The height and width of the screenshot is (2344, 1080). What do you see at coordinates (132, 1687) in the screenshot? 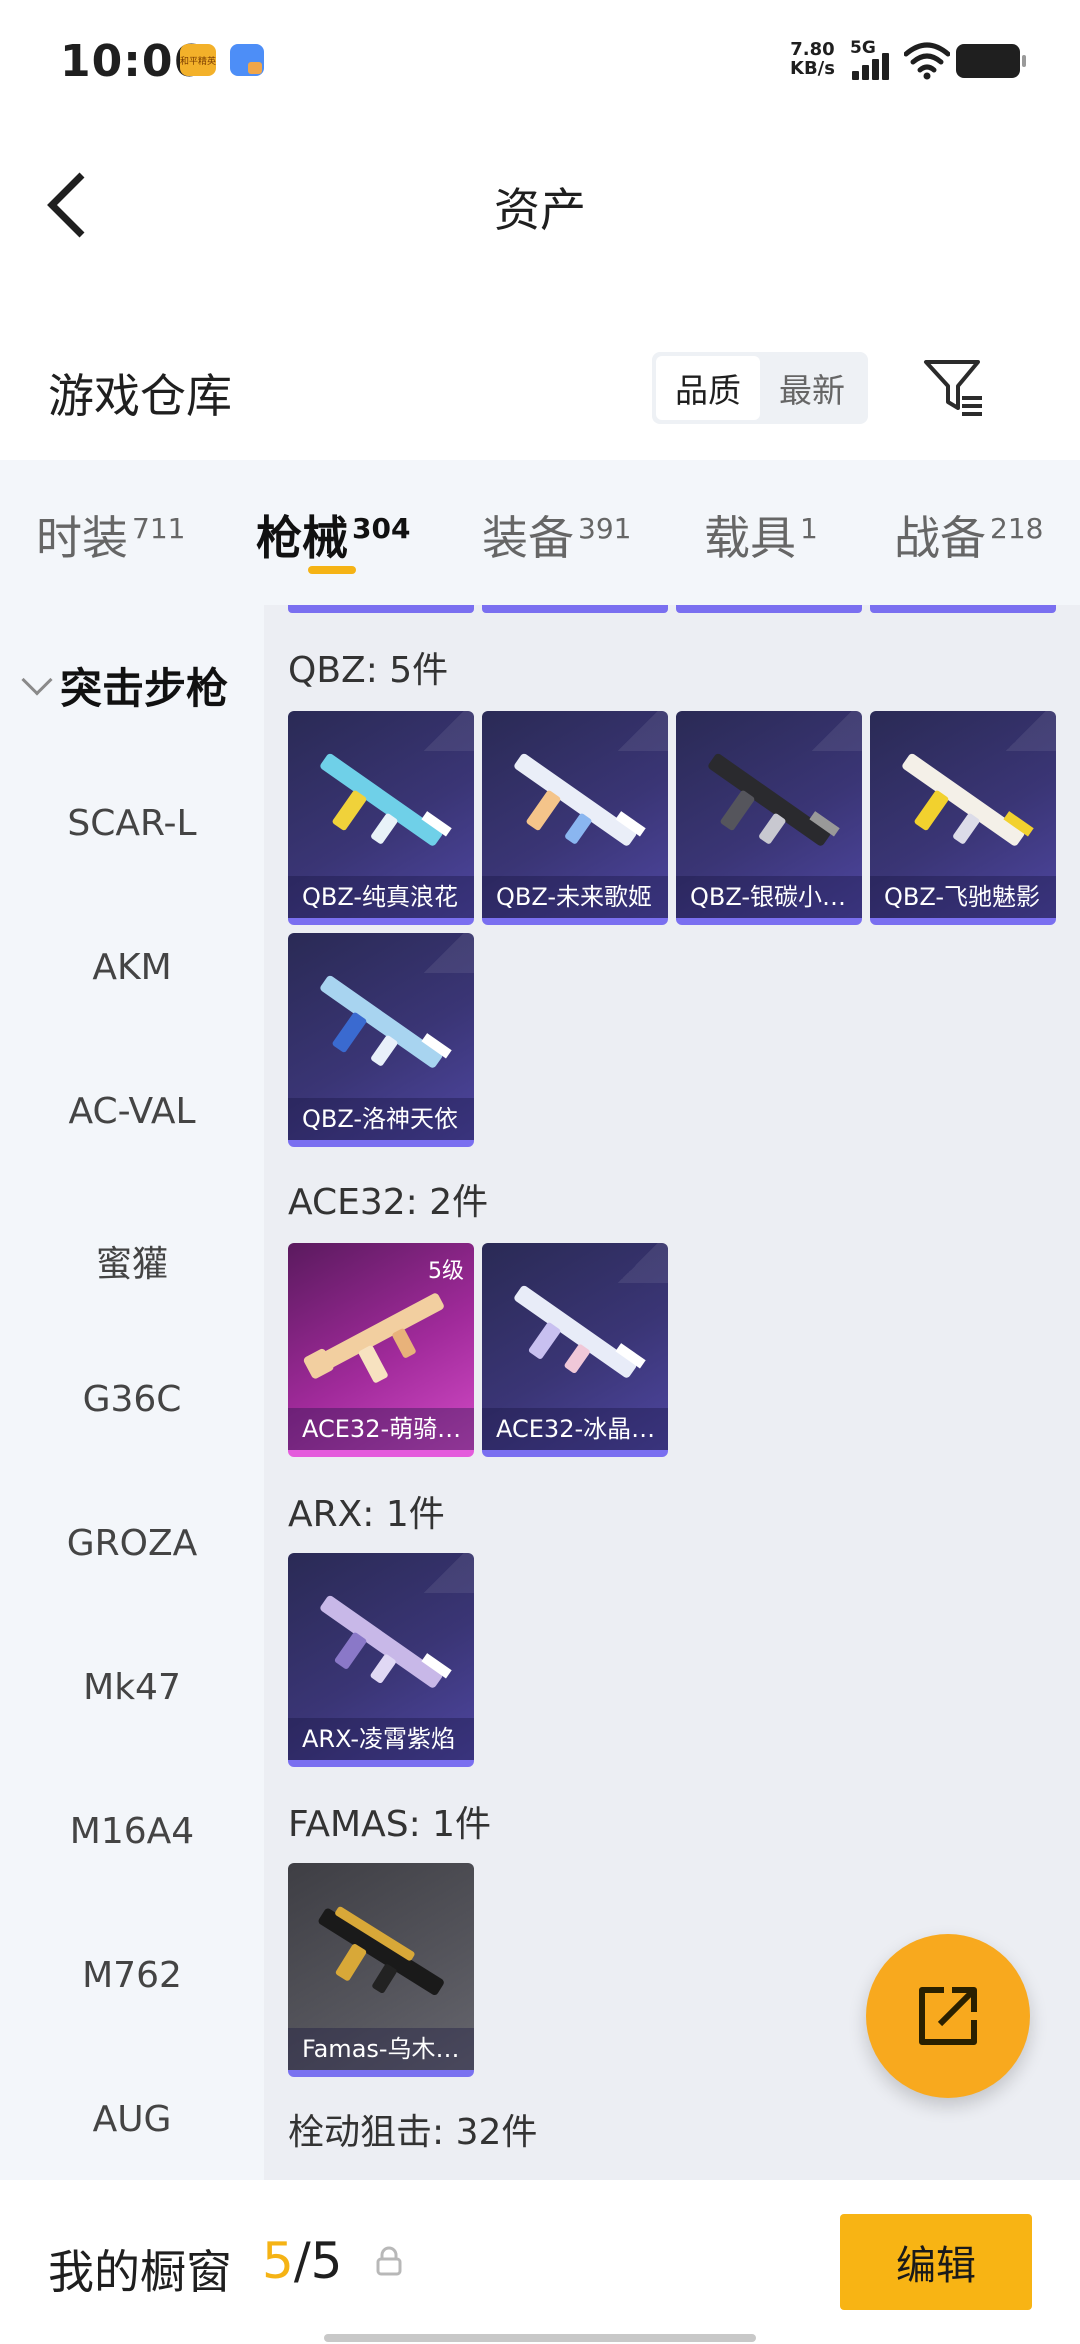
I see `sidebar-item-mk47: Mk47` at bounding box center [132, 1687].